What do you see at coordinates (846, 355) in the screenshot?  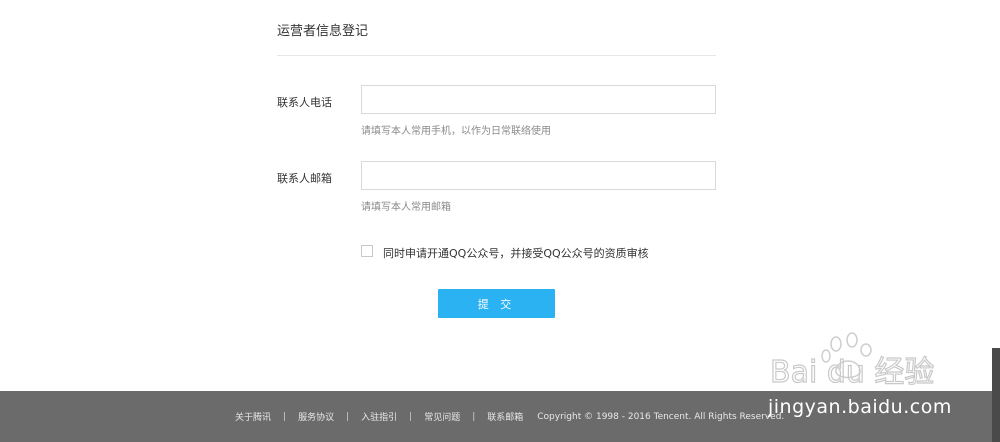 I see `paw-icon` at bounding box center [846, 355].